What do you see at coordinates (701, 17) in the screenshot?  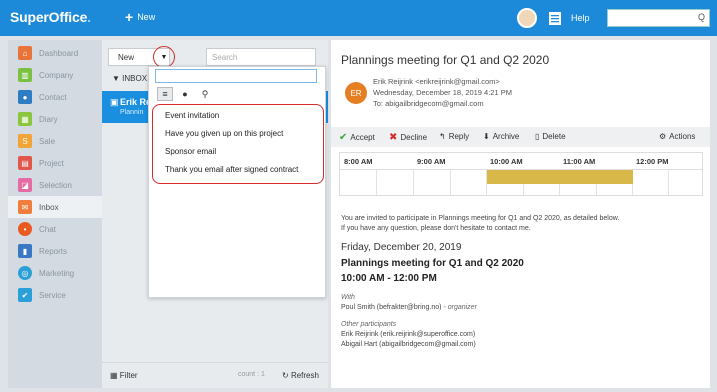 I see `search-icon: Q` at bounding box center [701, 17].